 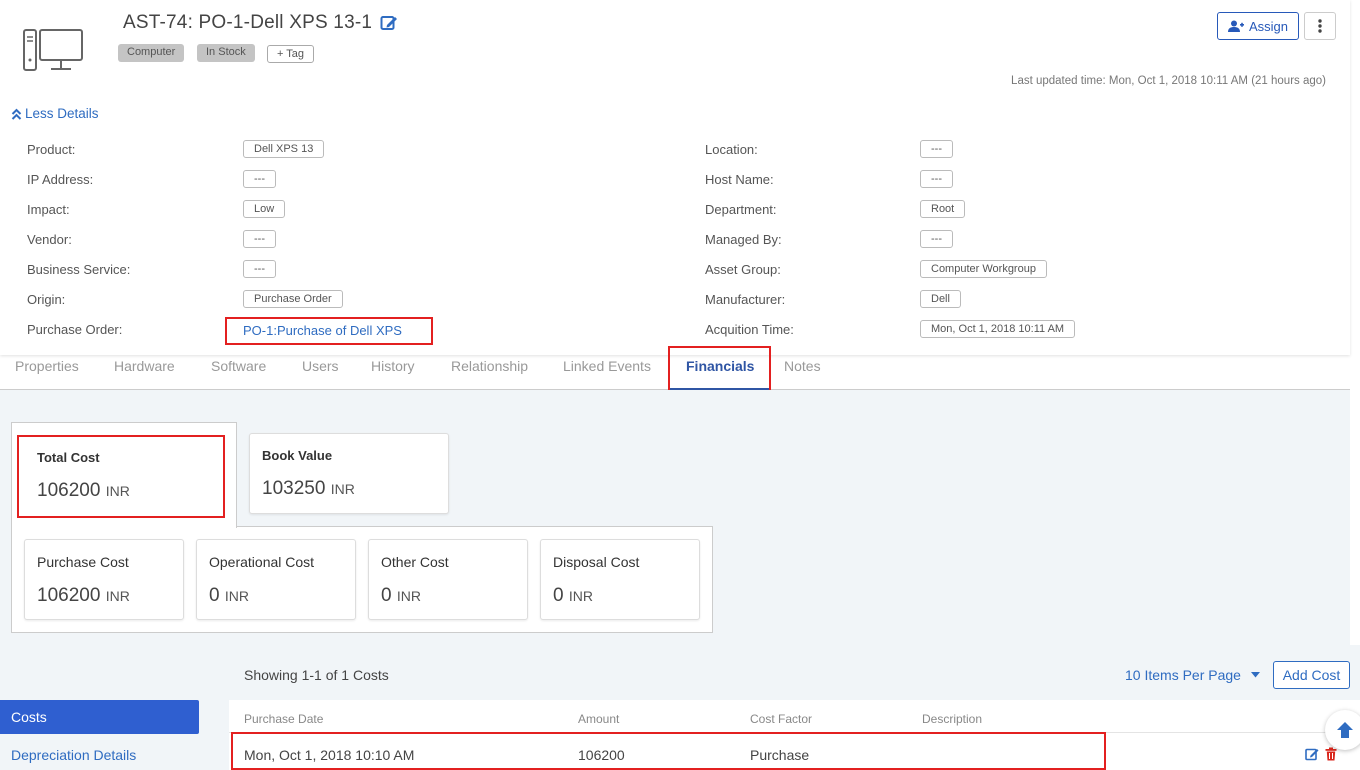 I want to click on arrow-up-icon, so click(x=1345, y=730).